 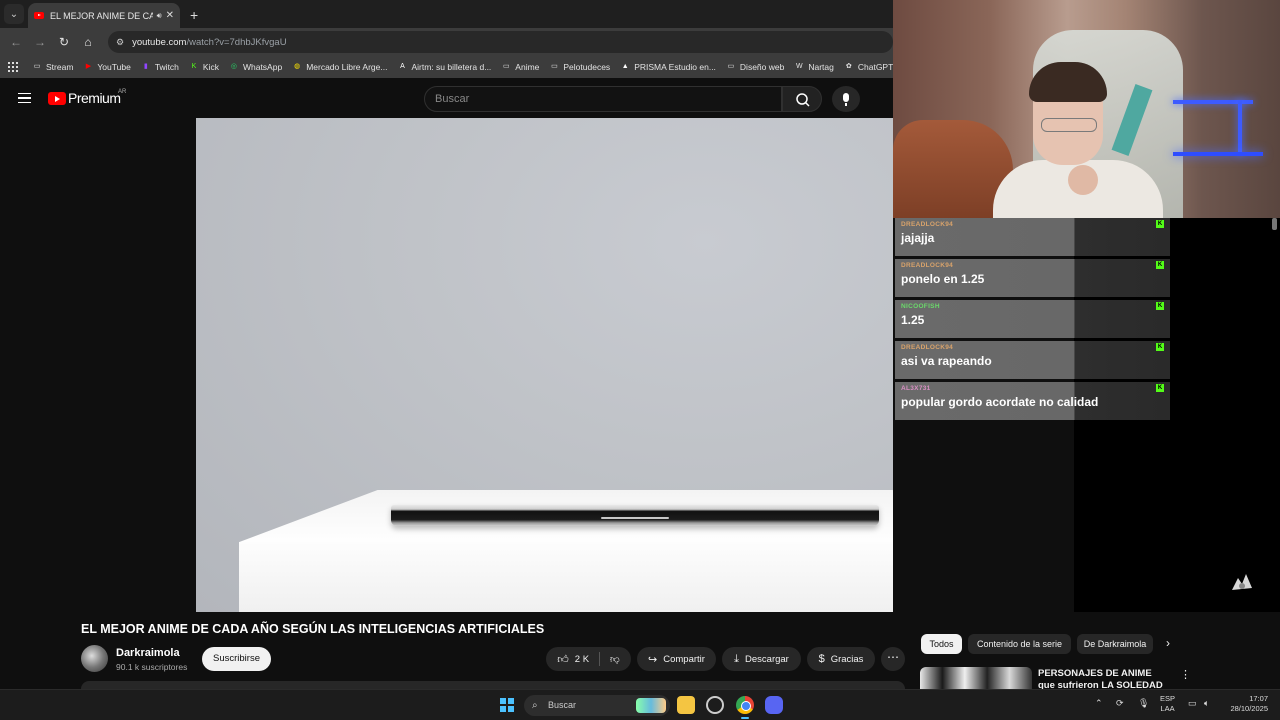 What do you see at coordinates (194, 15) in the screenshot?
I see `new-tab-icon: +` at bounding box center [194, 15].